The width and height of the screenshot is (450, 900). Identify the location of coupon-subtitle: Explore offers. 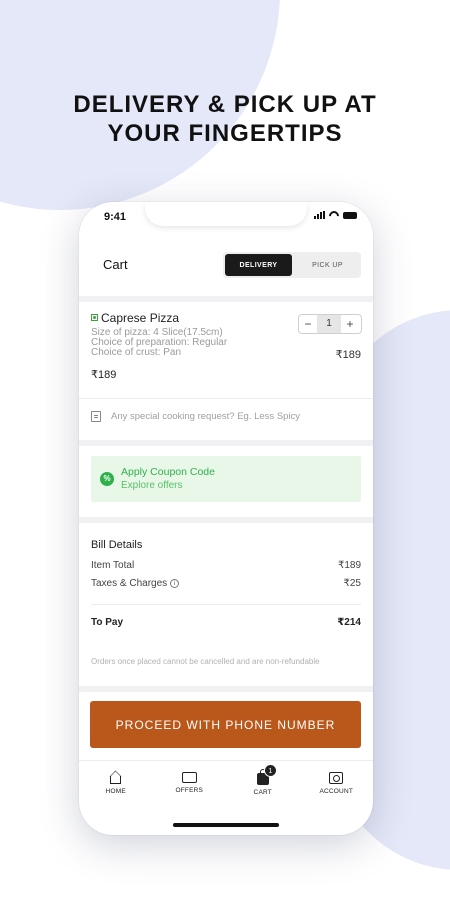
(152, 485).